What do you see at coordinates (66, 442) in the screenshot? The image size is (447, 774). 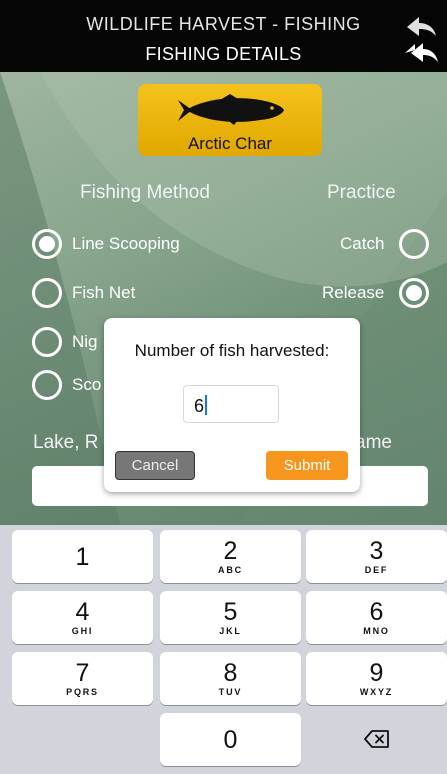 I see `location-label: Lake, R` at bounding box center [66, 442].